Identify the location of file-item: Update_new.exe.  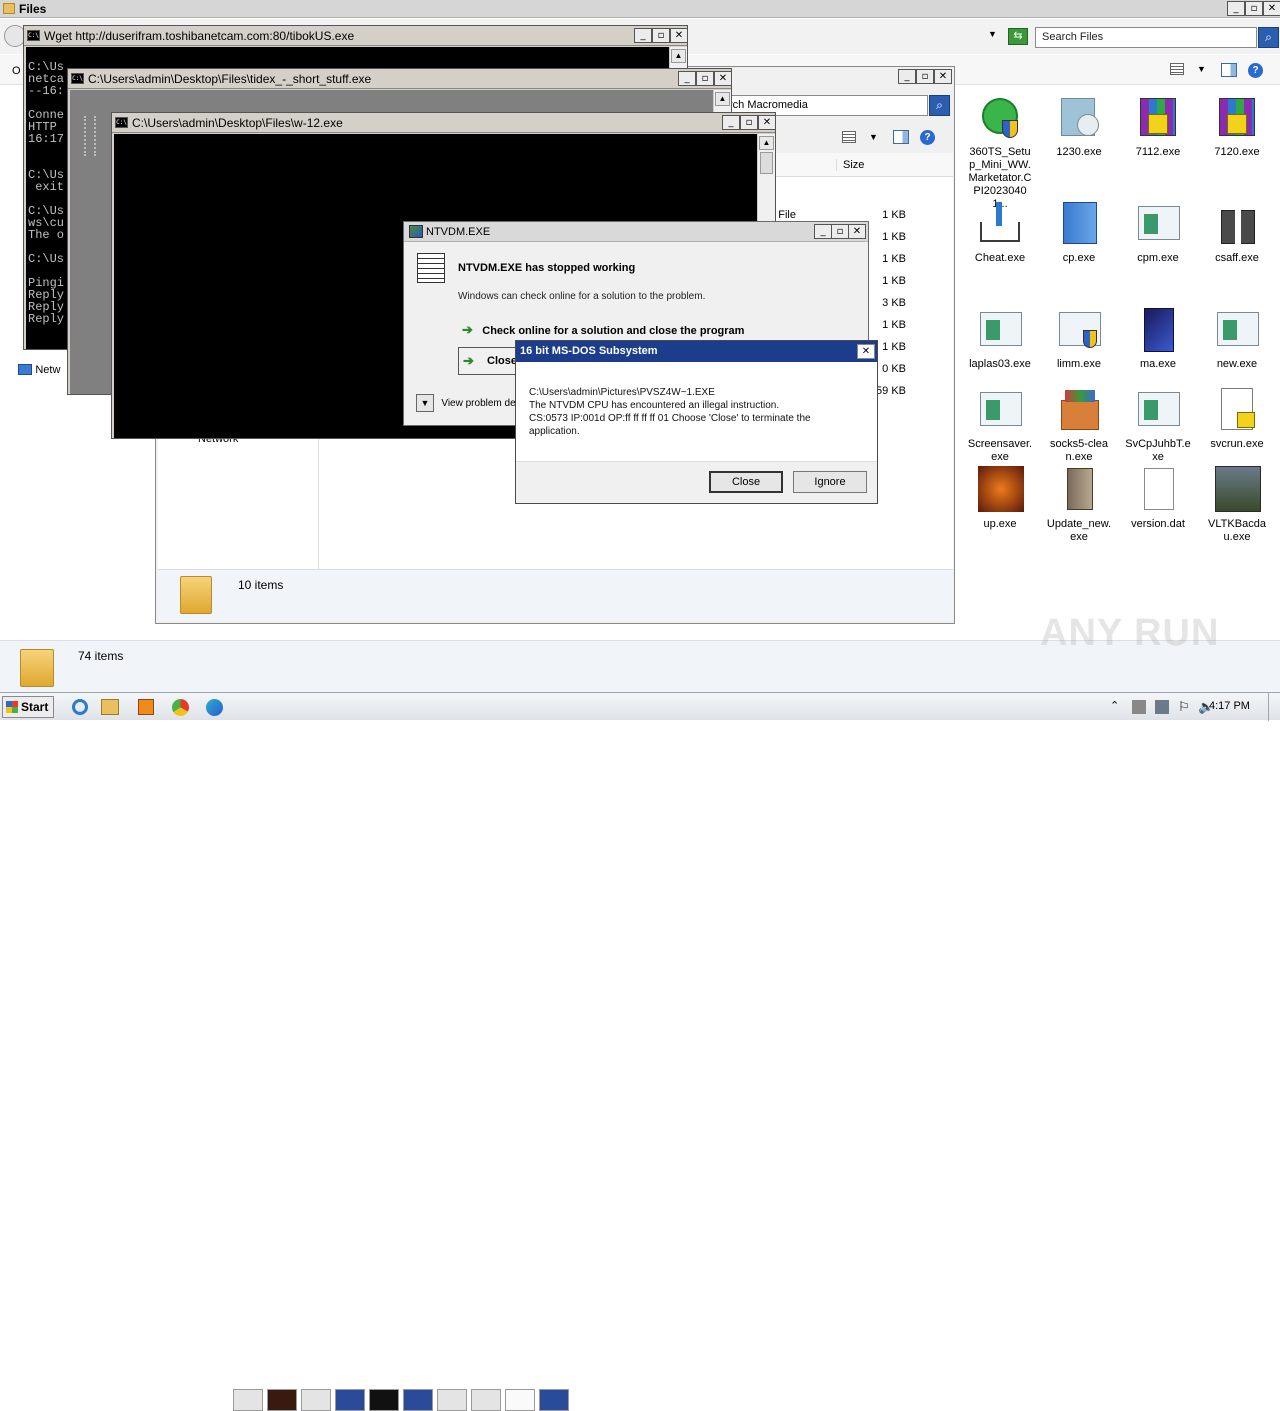
(1079, 505).